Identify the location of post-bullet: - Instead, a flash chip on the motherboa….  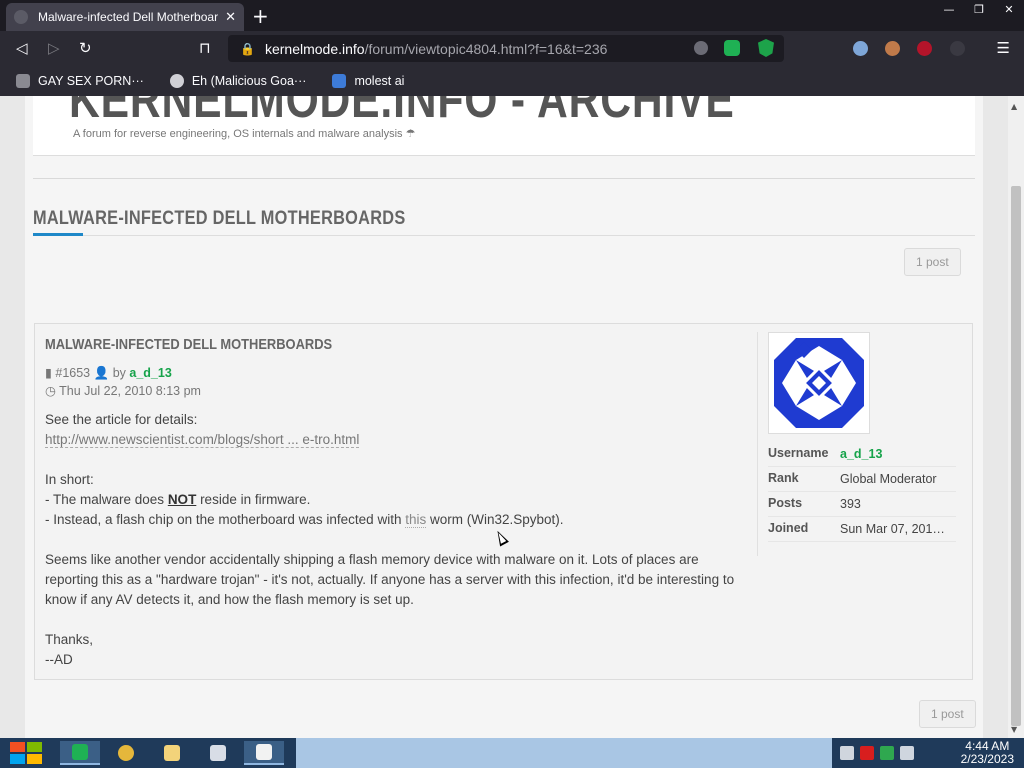
(390, 520).